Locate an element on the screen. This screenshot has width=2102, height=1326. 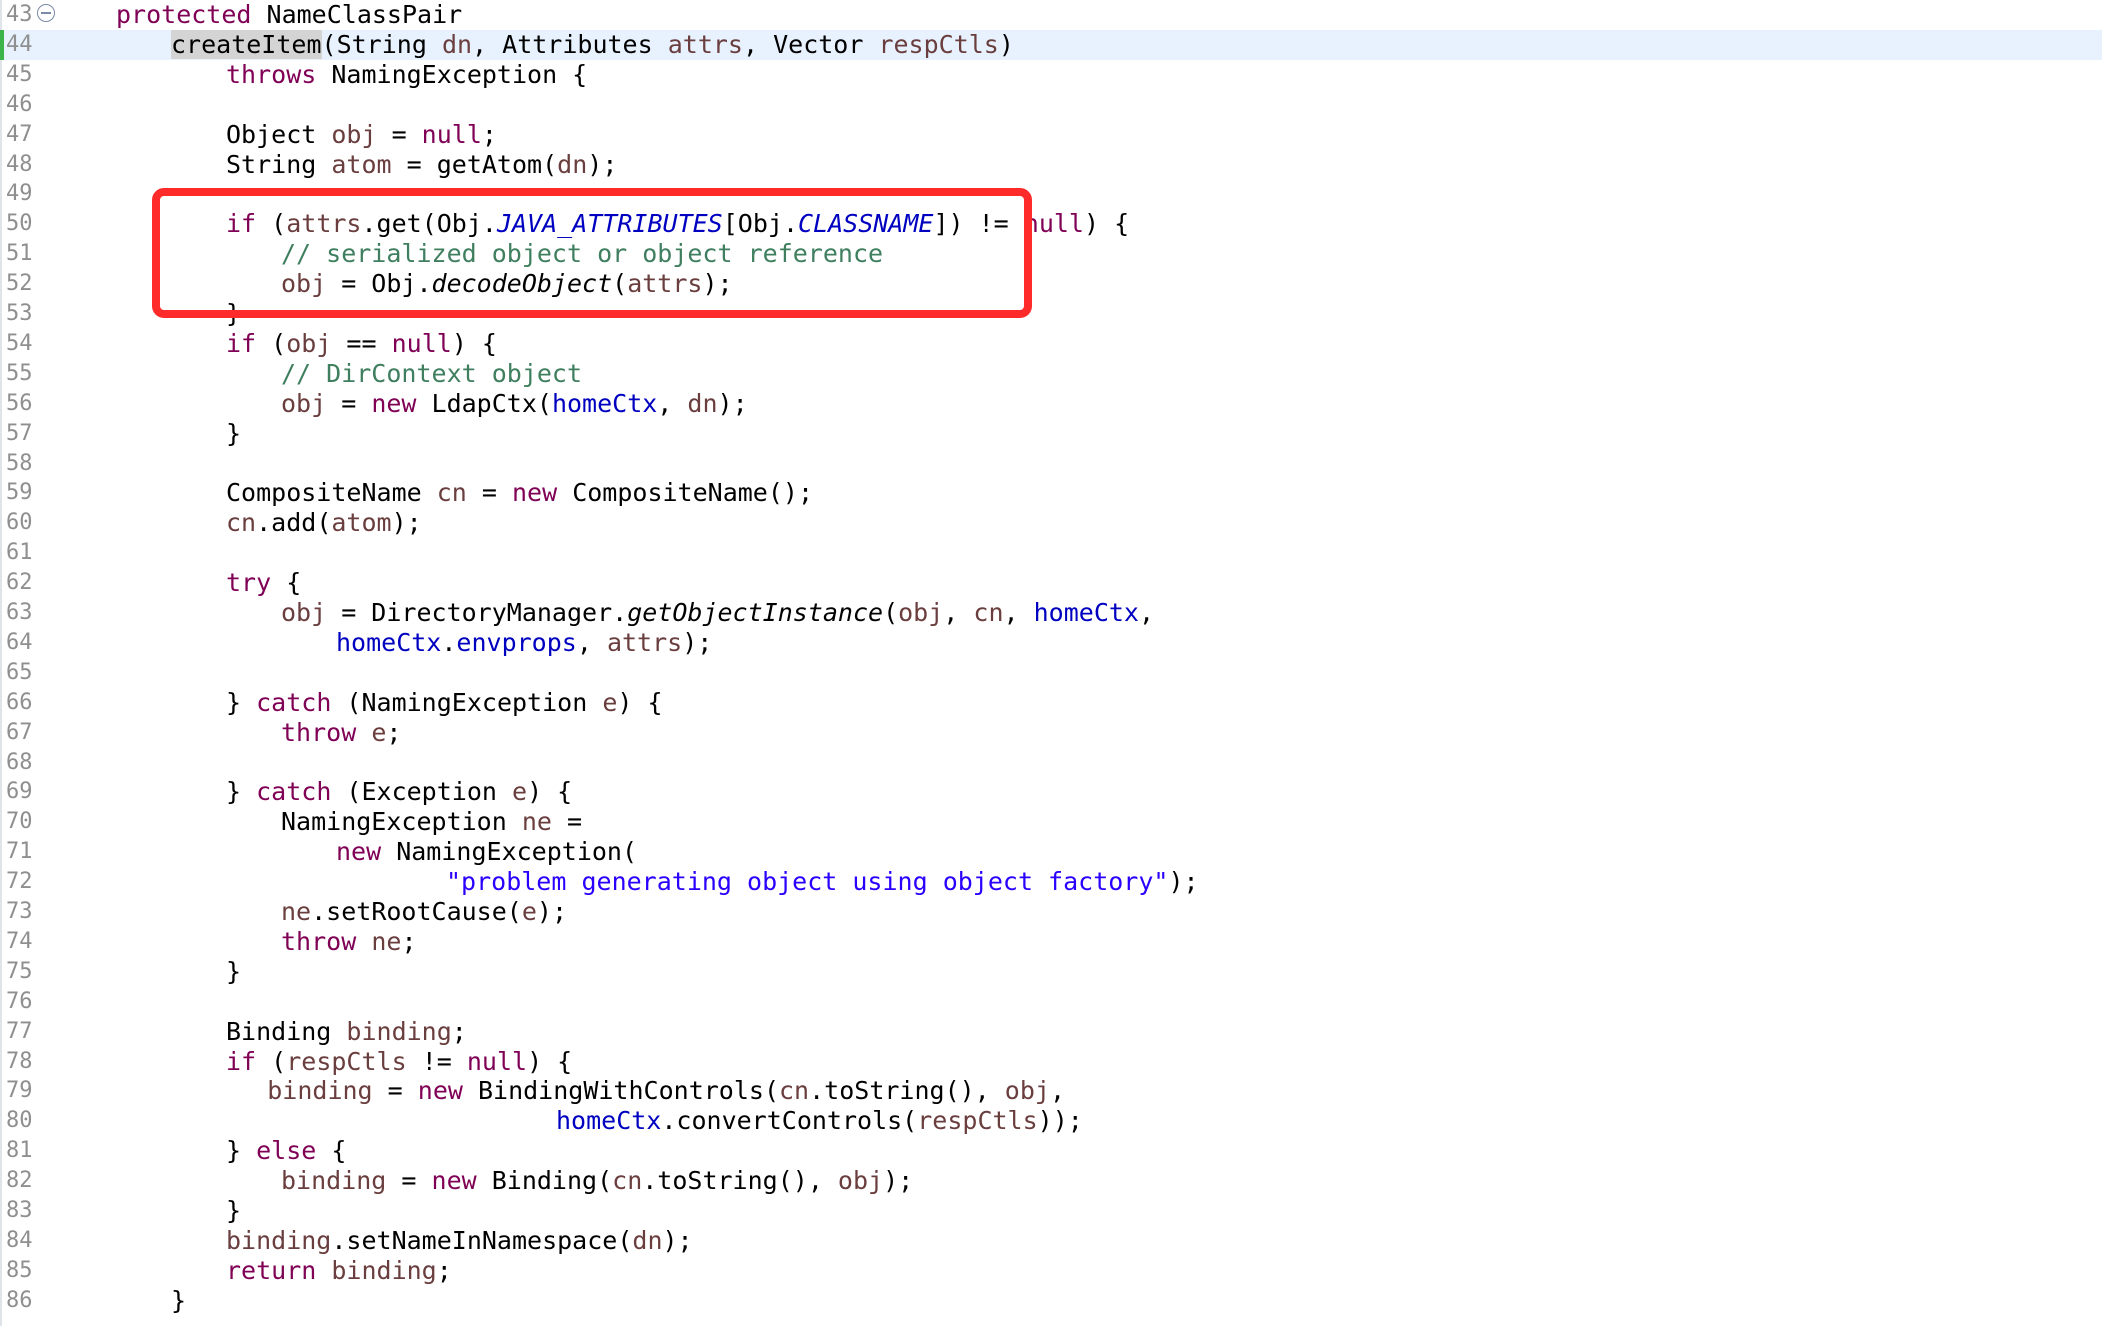
code-token: new is located at coordinates (534, 493).